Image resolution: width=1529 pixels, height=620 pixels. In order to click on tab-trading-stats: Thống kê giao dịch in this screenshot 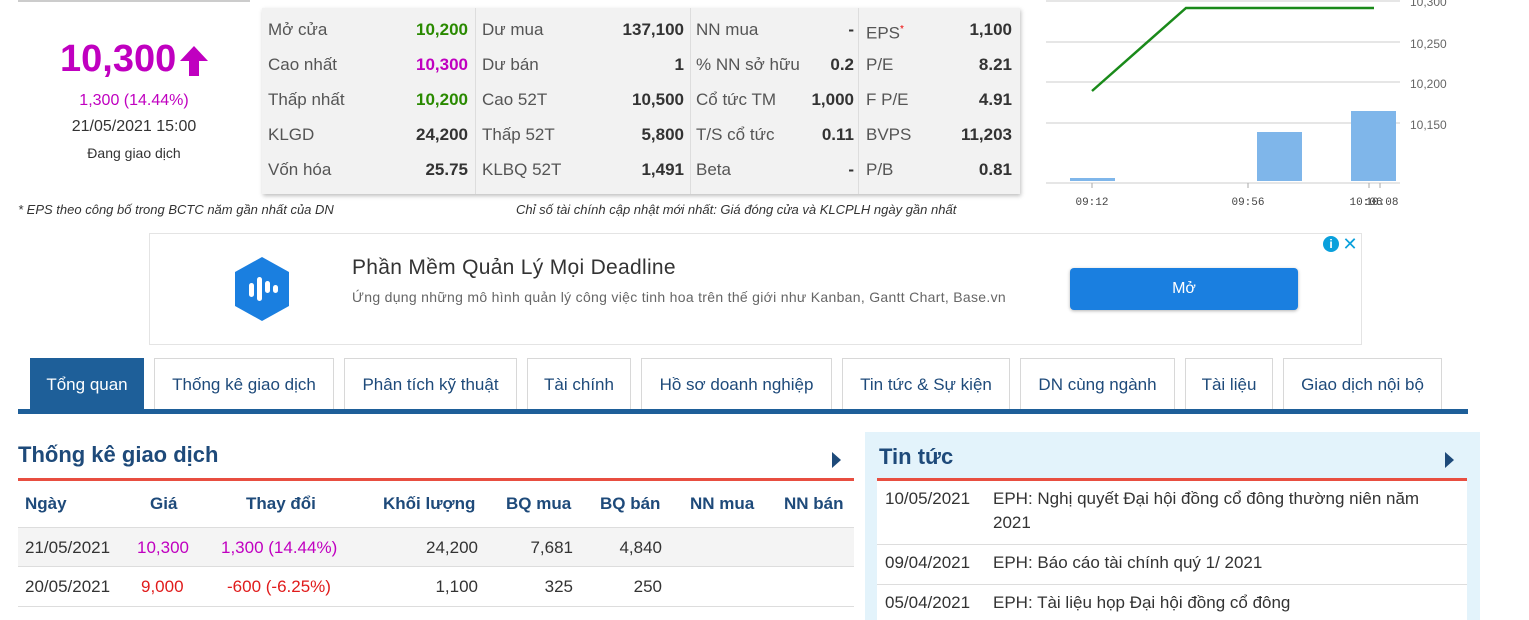, I will do `click(244, 383)`.